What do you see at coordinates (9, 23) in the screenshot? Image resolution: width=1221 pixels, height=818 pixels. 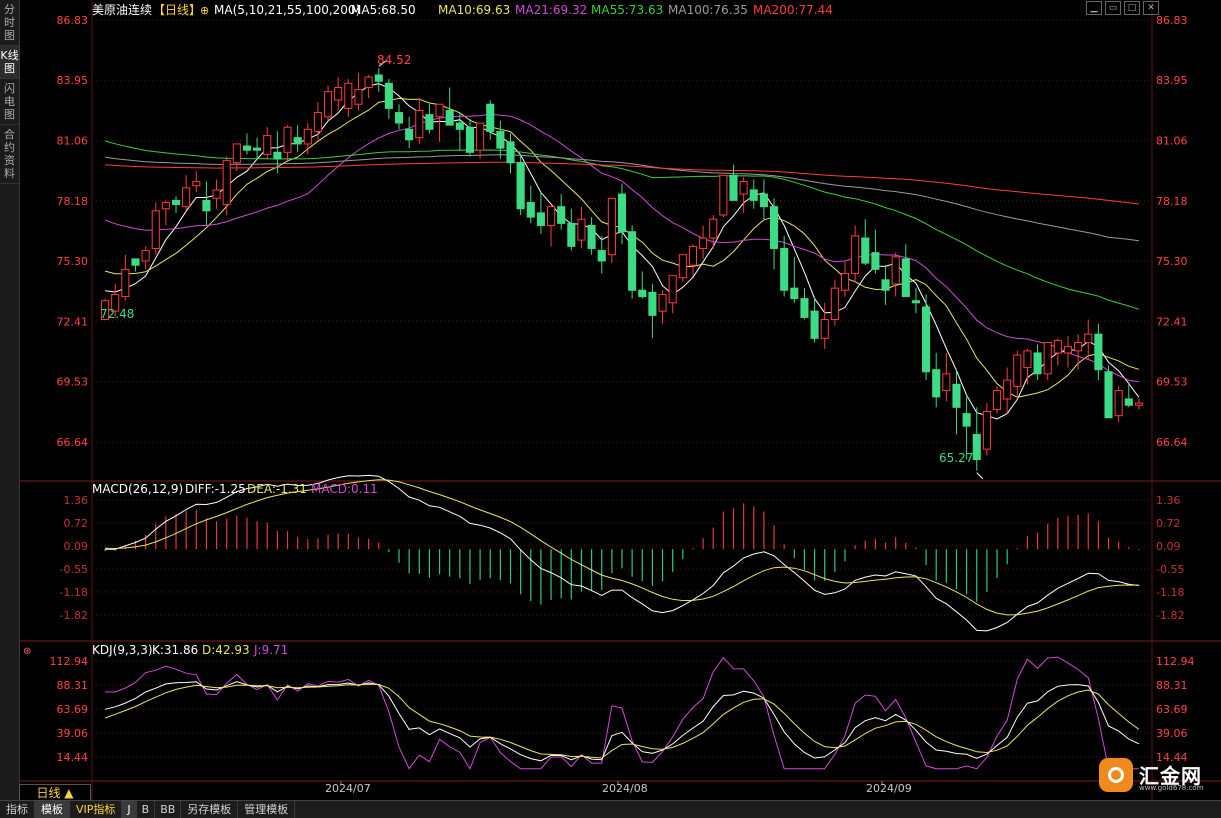 I see `sidebar-tab-timeshare: 分时图` at bounding box center [9, 23].